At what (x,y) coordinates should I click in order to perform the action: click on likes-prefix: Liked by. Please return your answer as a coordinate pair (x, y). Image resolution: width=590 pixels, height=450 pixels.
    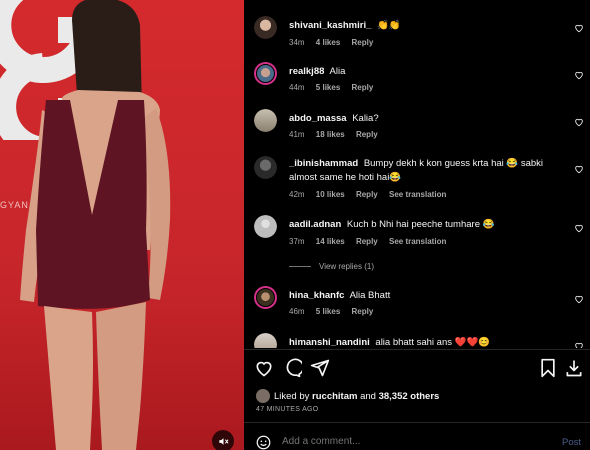
    Looking at the image, I should click on (292, 396).